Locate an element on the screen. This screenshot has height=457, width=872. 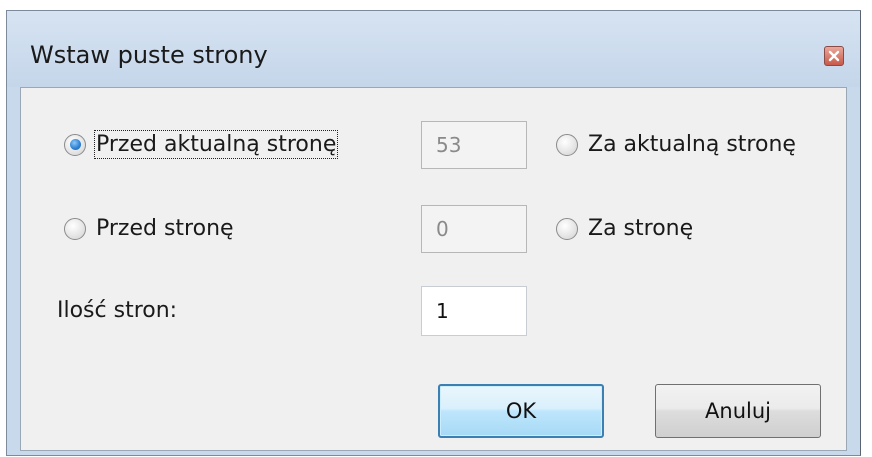
ok-button: OK is located at coordinates (521, 411).